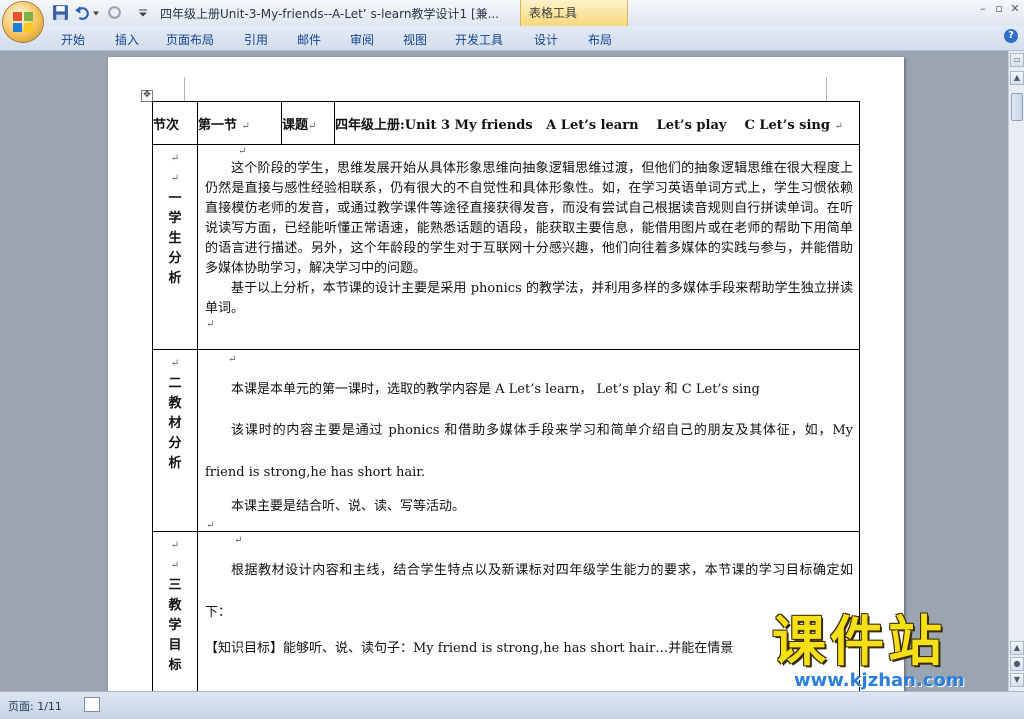 Image resolution: width=1024 pixels, height=719 pixels. I want to click on close-button: ✕, so click(1015, 8).